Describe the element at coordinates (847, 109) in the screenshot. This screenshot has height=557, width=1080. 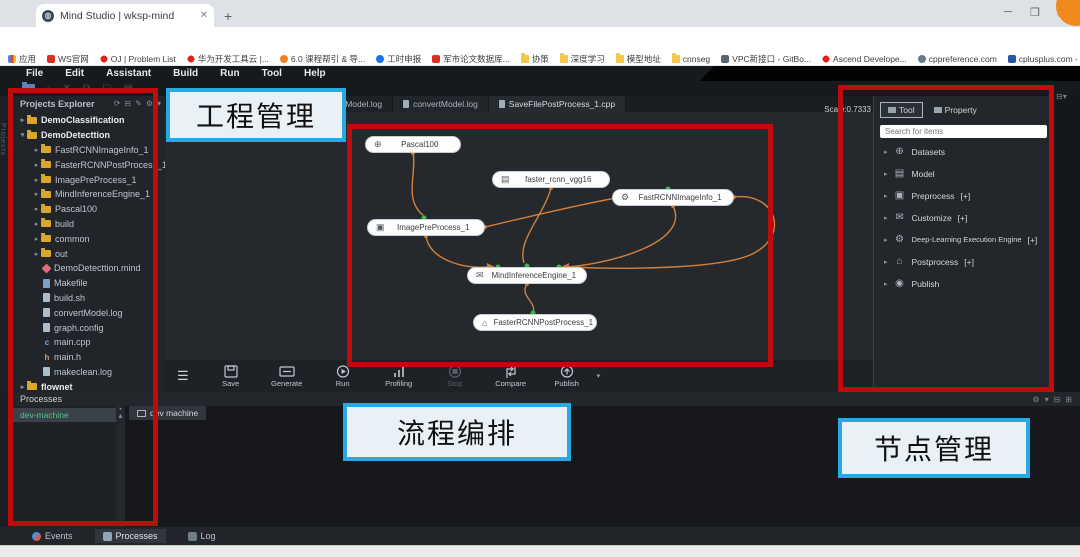
I see `zoom-scale-label: Scale:0.7333` at that location.